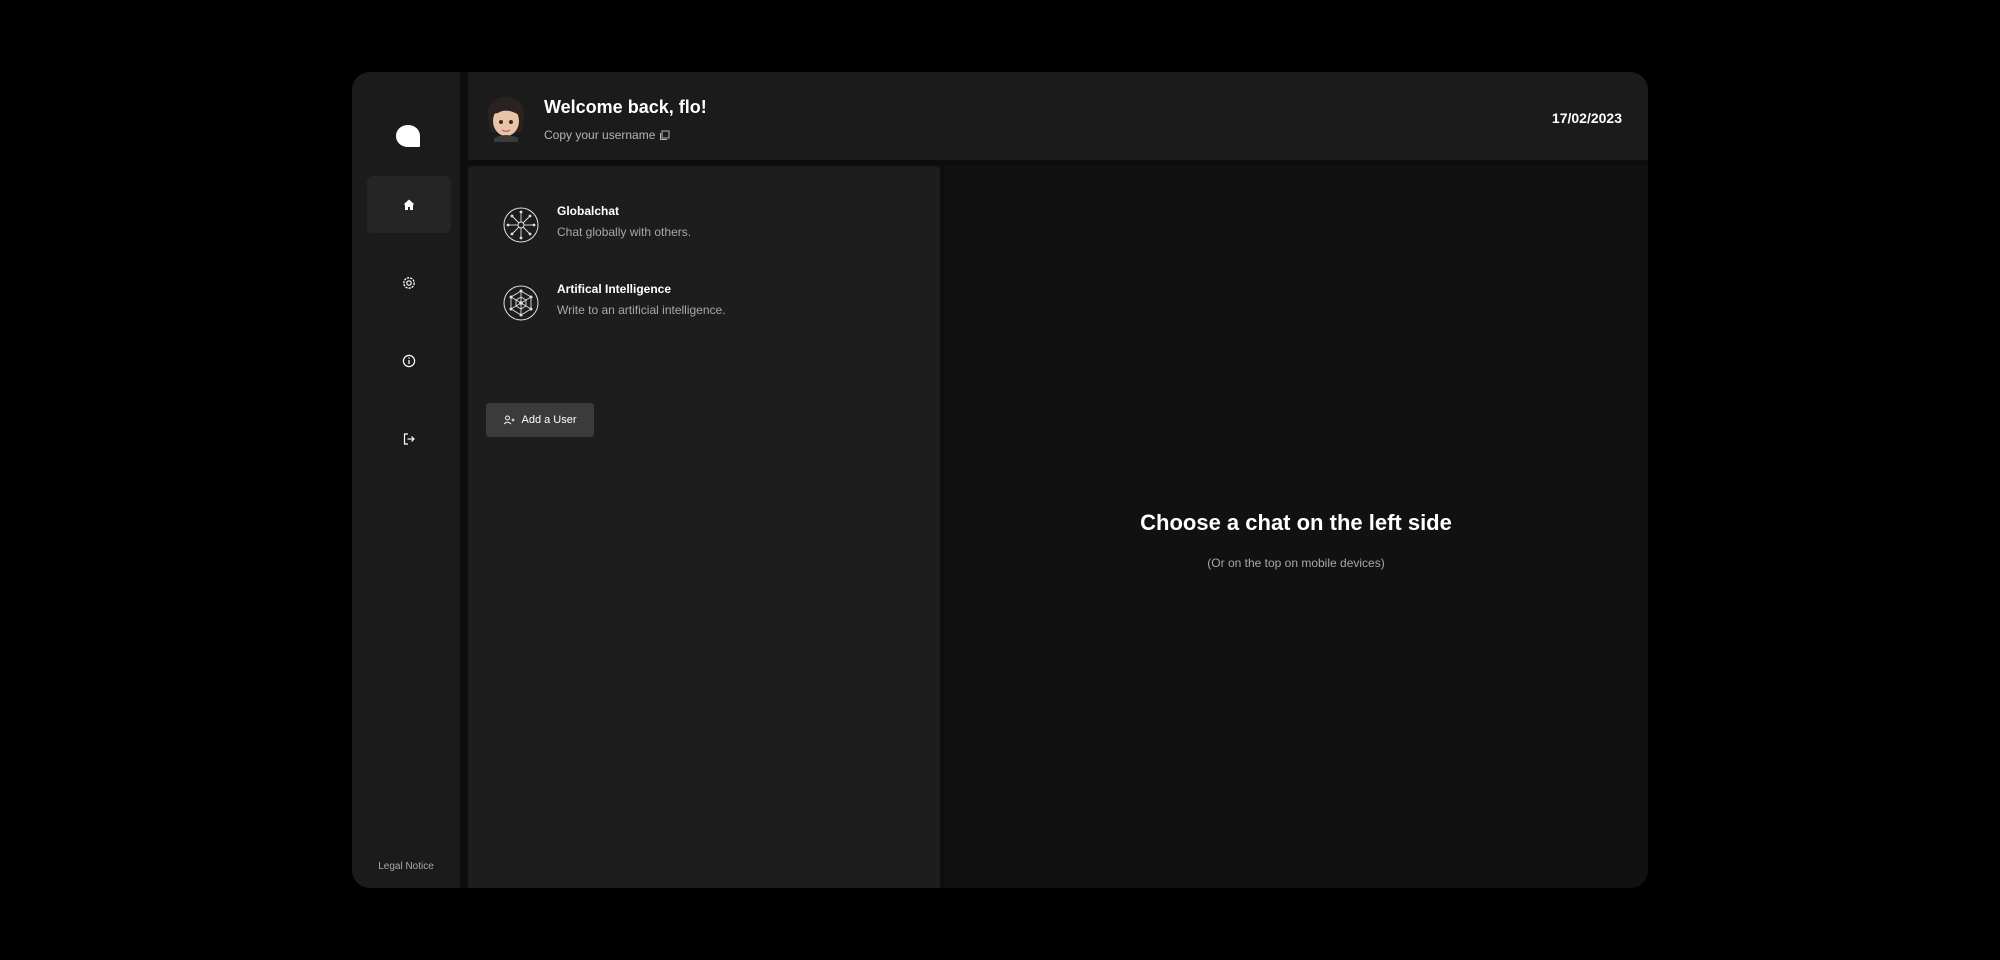 The image size is (2000, 960). Describe the element at coordinates (588, 211) in the screenshot. I see `chat-title: Globalchat` at that location.